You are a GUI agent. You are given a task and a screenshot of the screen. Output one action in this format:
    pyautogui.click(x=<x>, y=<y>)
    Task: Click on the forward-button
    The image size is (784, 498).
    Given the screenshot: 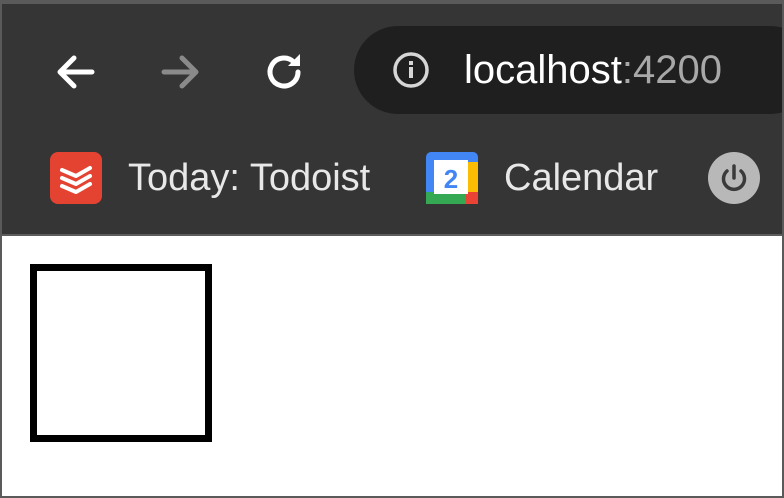 What is the action you would take?
    pyautogui.click(x=180, y=72)
    